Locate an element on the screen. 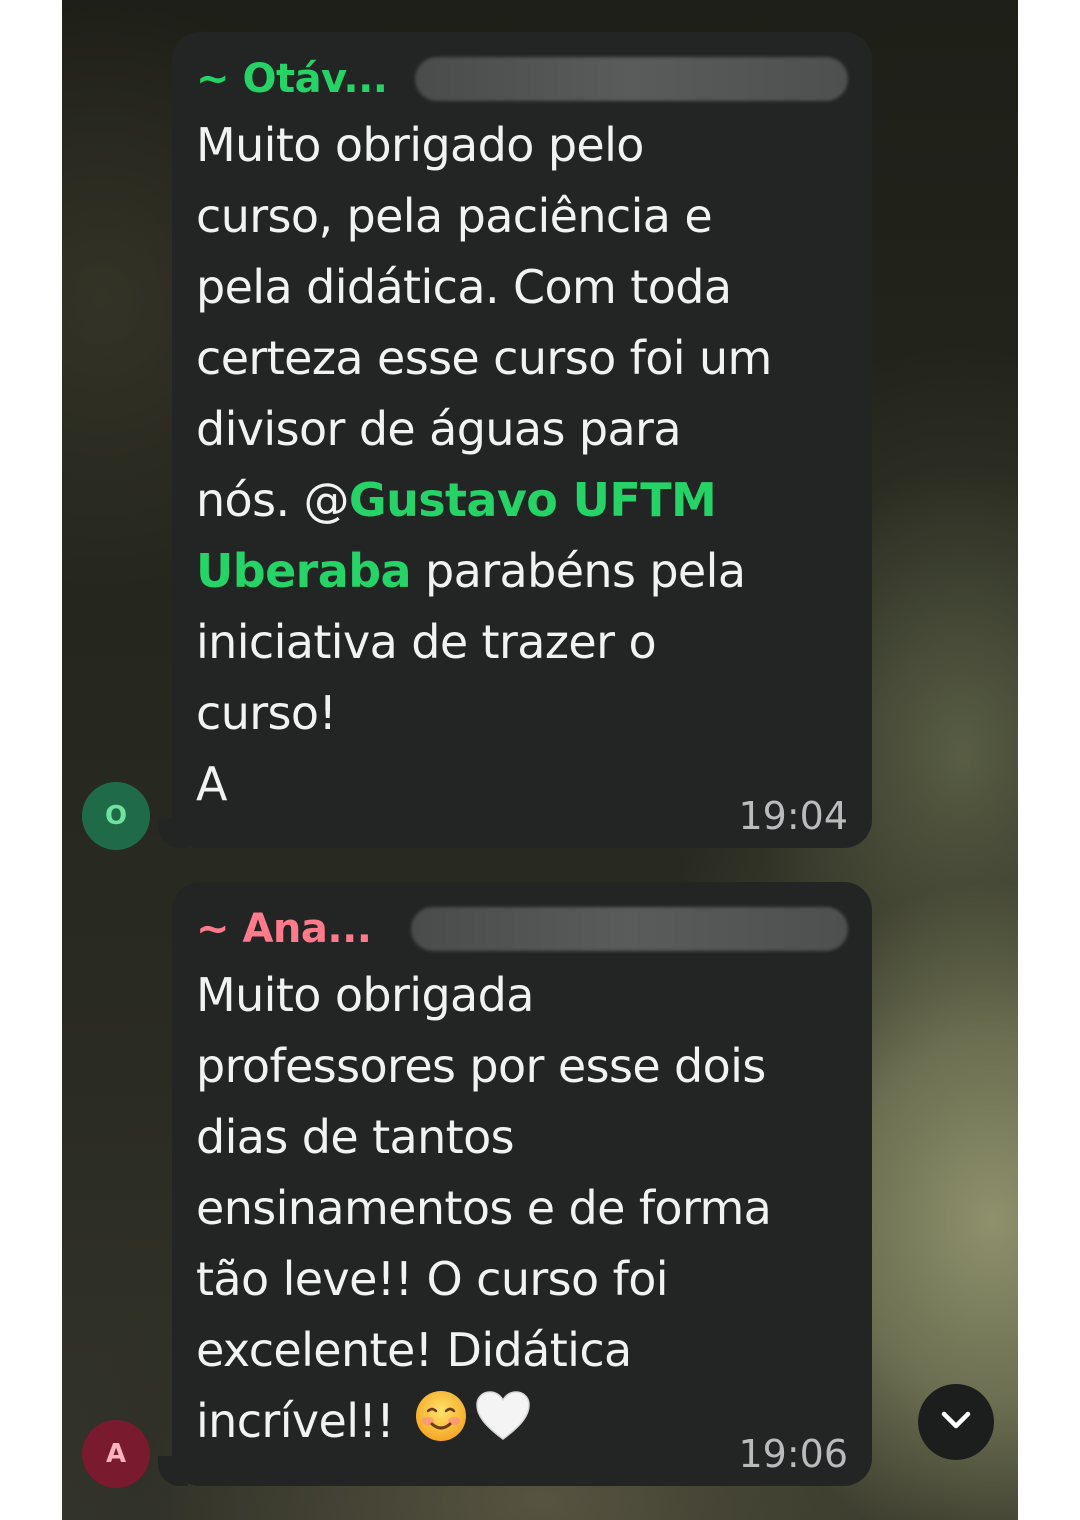 Image resolution: width=1080 pixels, height=1520 pixels. scroll-to-bottom-button is located at coordinates (956, 1422).